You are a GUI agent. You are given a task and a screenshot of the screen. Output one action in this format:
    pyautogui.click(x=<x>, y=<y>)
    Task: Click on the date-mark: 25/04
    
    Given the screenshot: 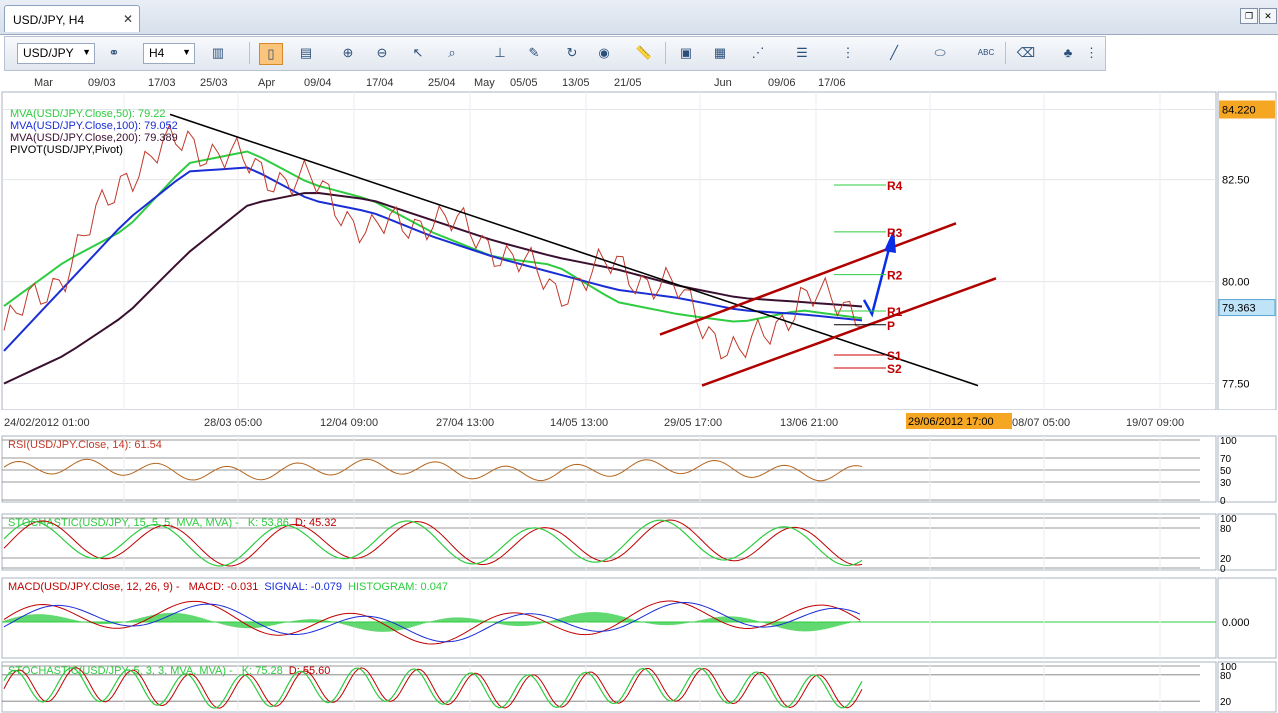 What is the action you would take?
    pyautogui.click(x=442, y=83)
    